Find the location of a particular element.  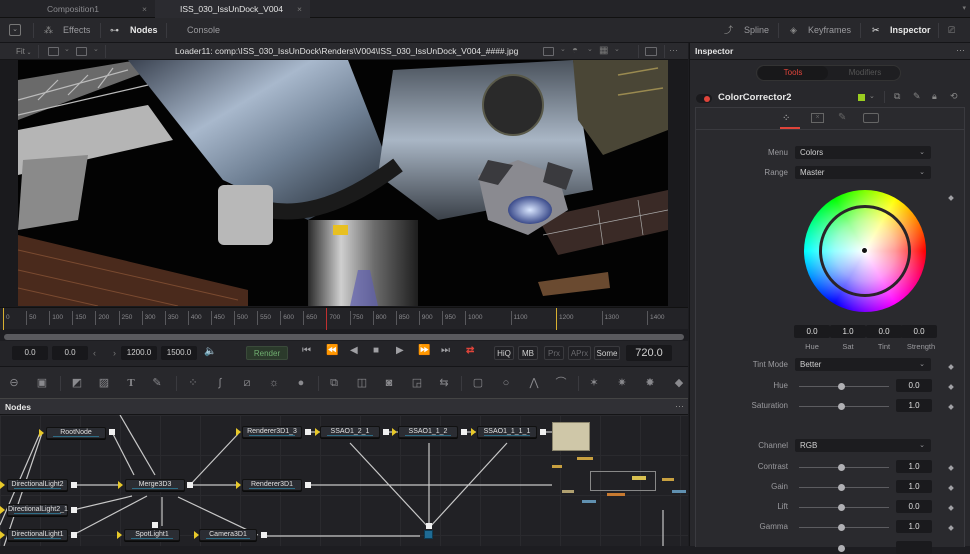

render-end-field: 1200.0 is located at coordinates (139, 353).